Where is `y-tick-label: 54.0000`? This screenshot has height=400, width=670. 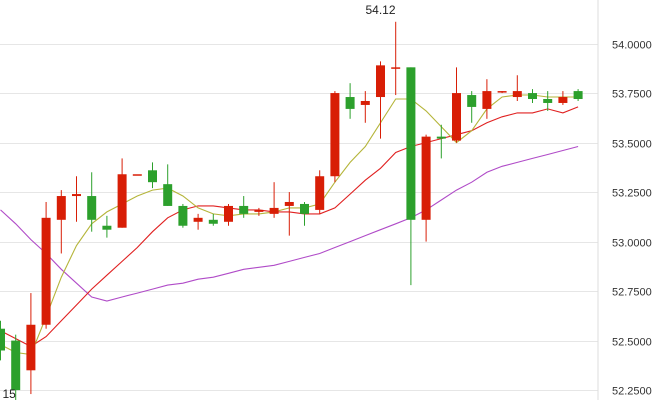
y-tick-label: 54.0000 is located at coordinates (632, 46).